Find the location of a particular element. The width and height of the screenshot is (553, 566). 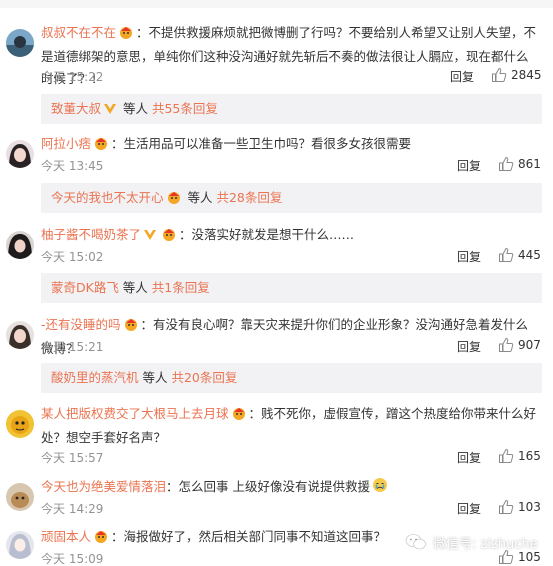

reply-count: 共20条回复 is located at coordinates (204, 377).